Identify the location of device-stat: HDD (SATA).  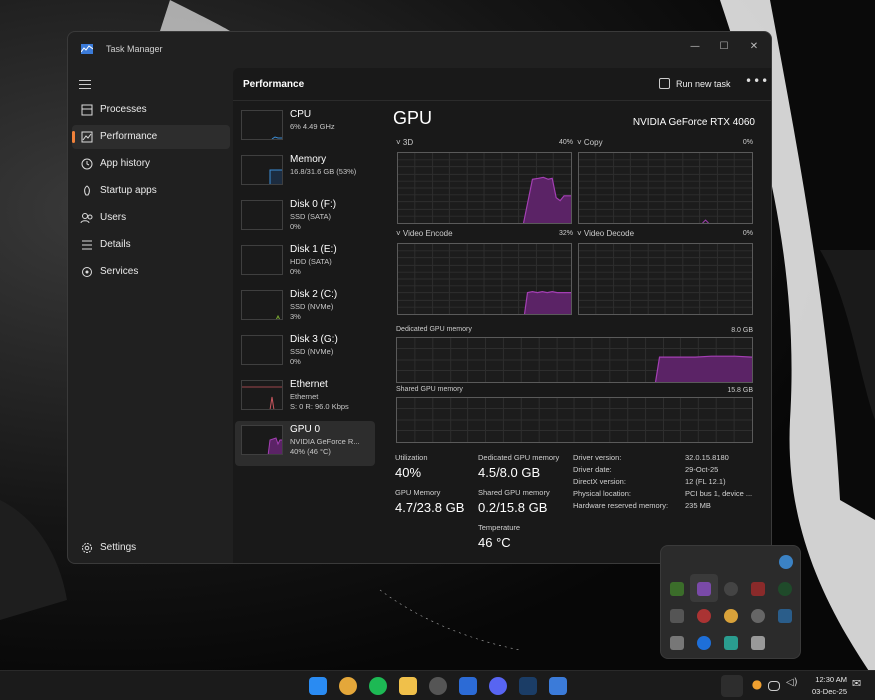
(311, 261).